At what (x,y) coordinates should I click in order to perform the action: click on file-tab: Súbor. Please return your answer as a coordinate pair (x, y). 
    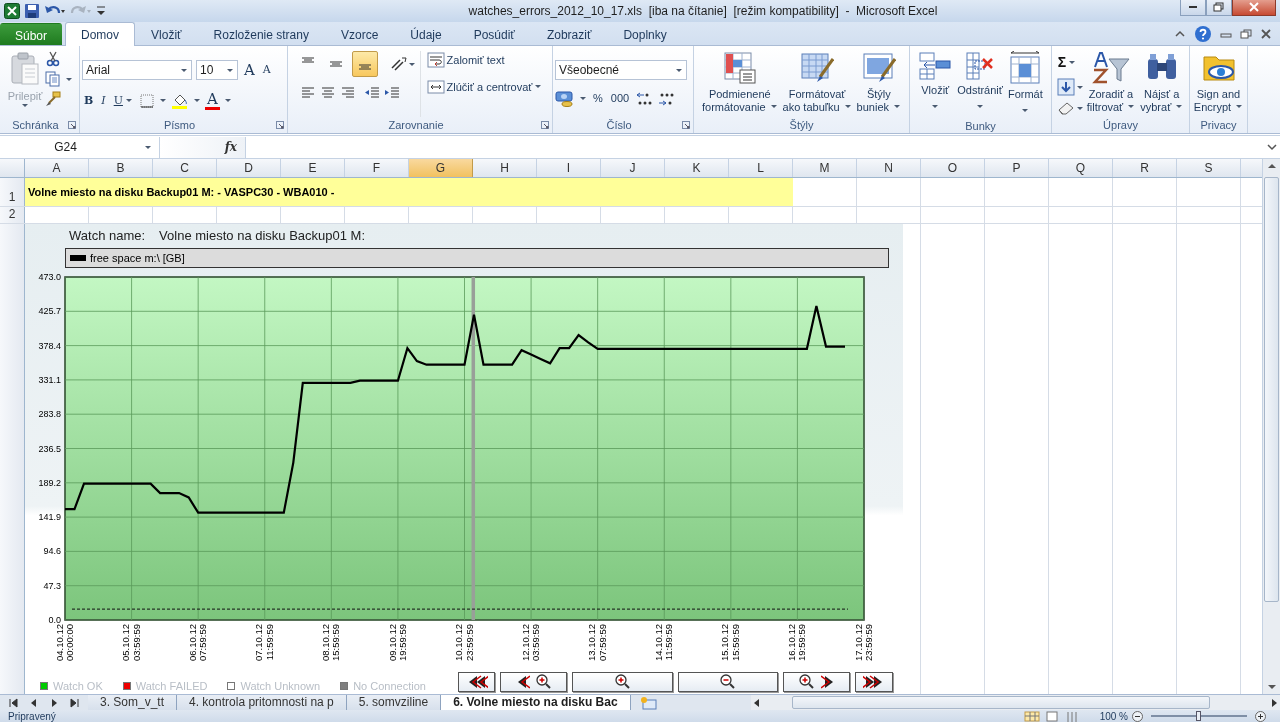
    Looking at the image, I should click on (31, 34).